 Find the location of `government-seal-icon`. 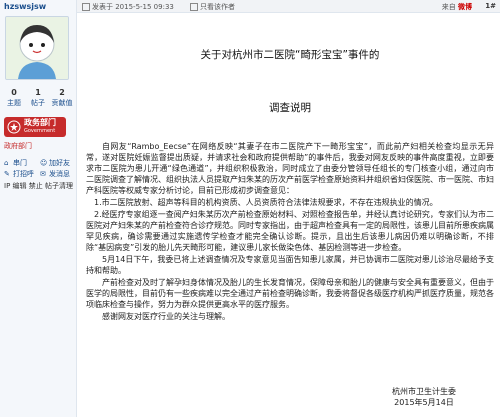

government-seal-icon is located at coordinates (14, 127).